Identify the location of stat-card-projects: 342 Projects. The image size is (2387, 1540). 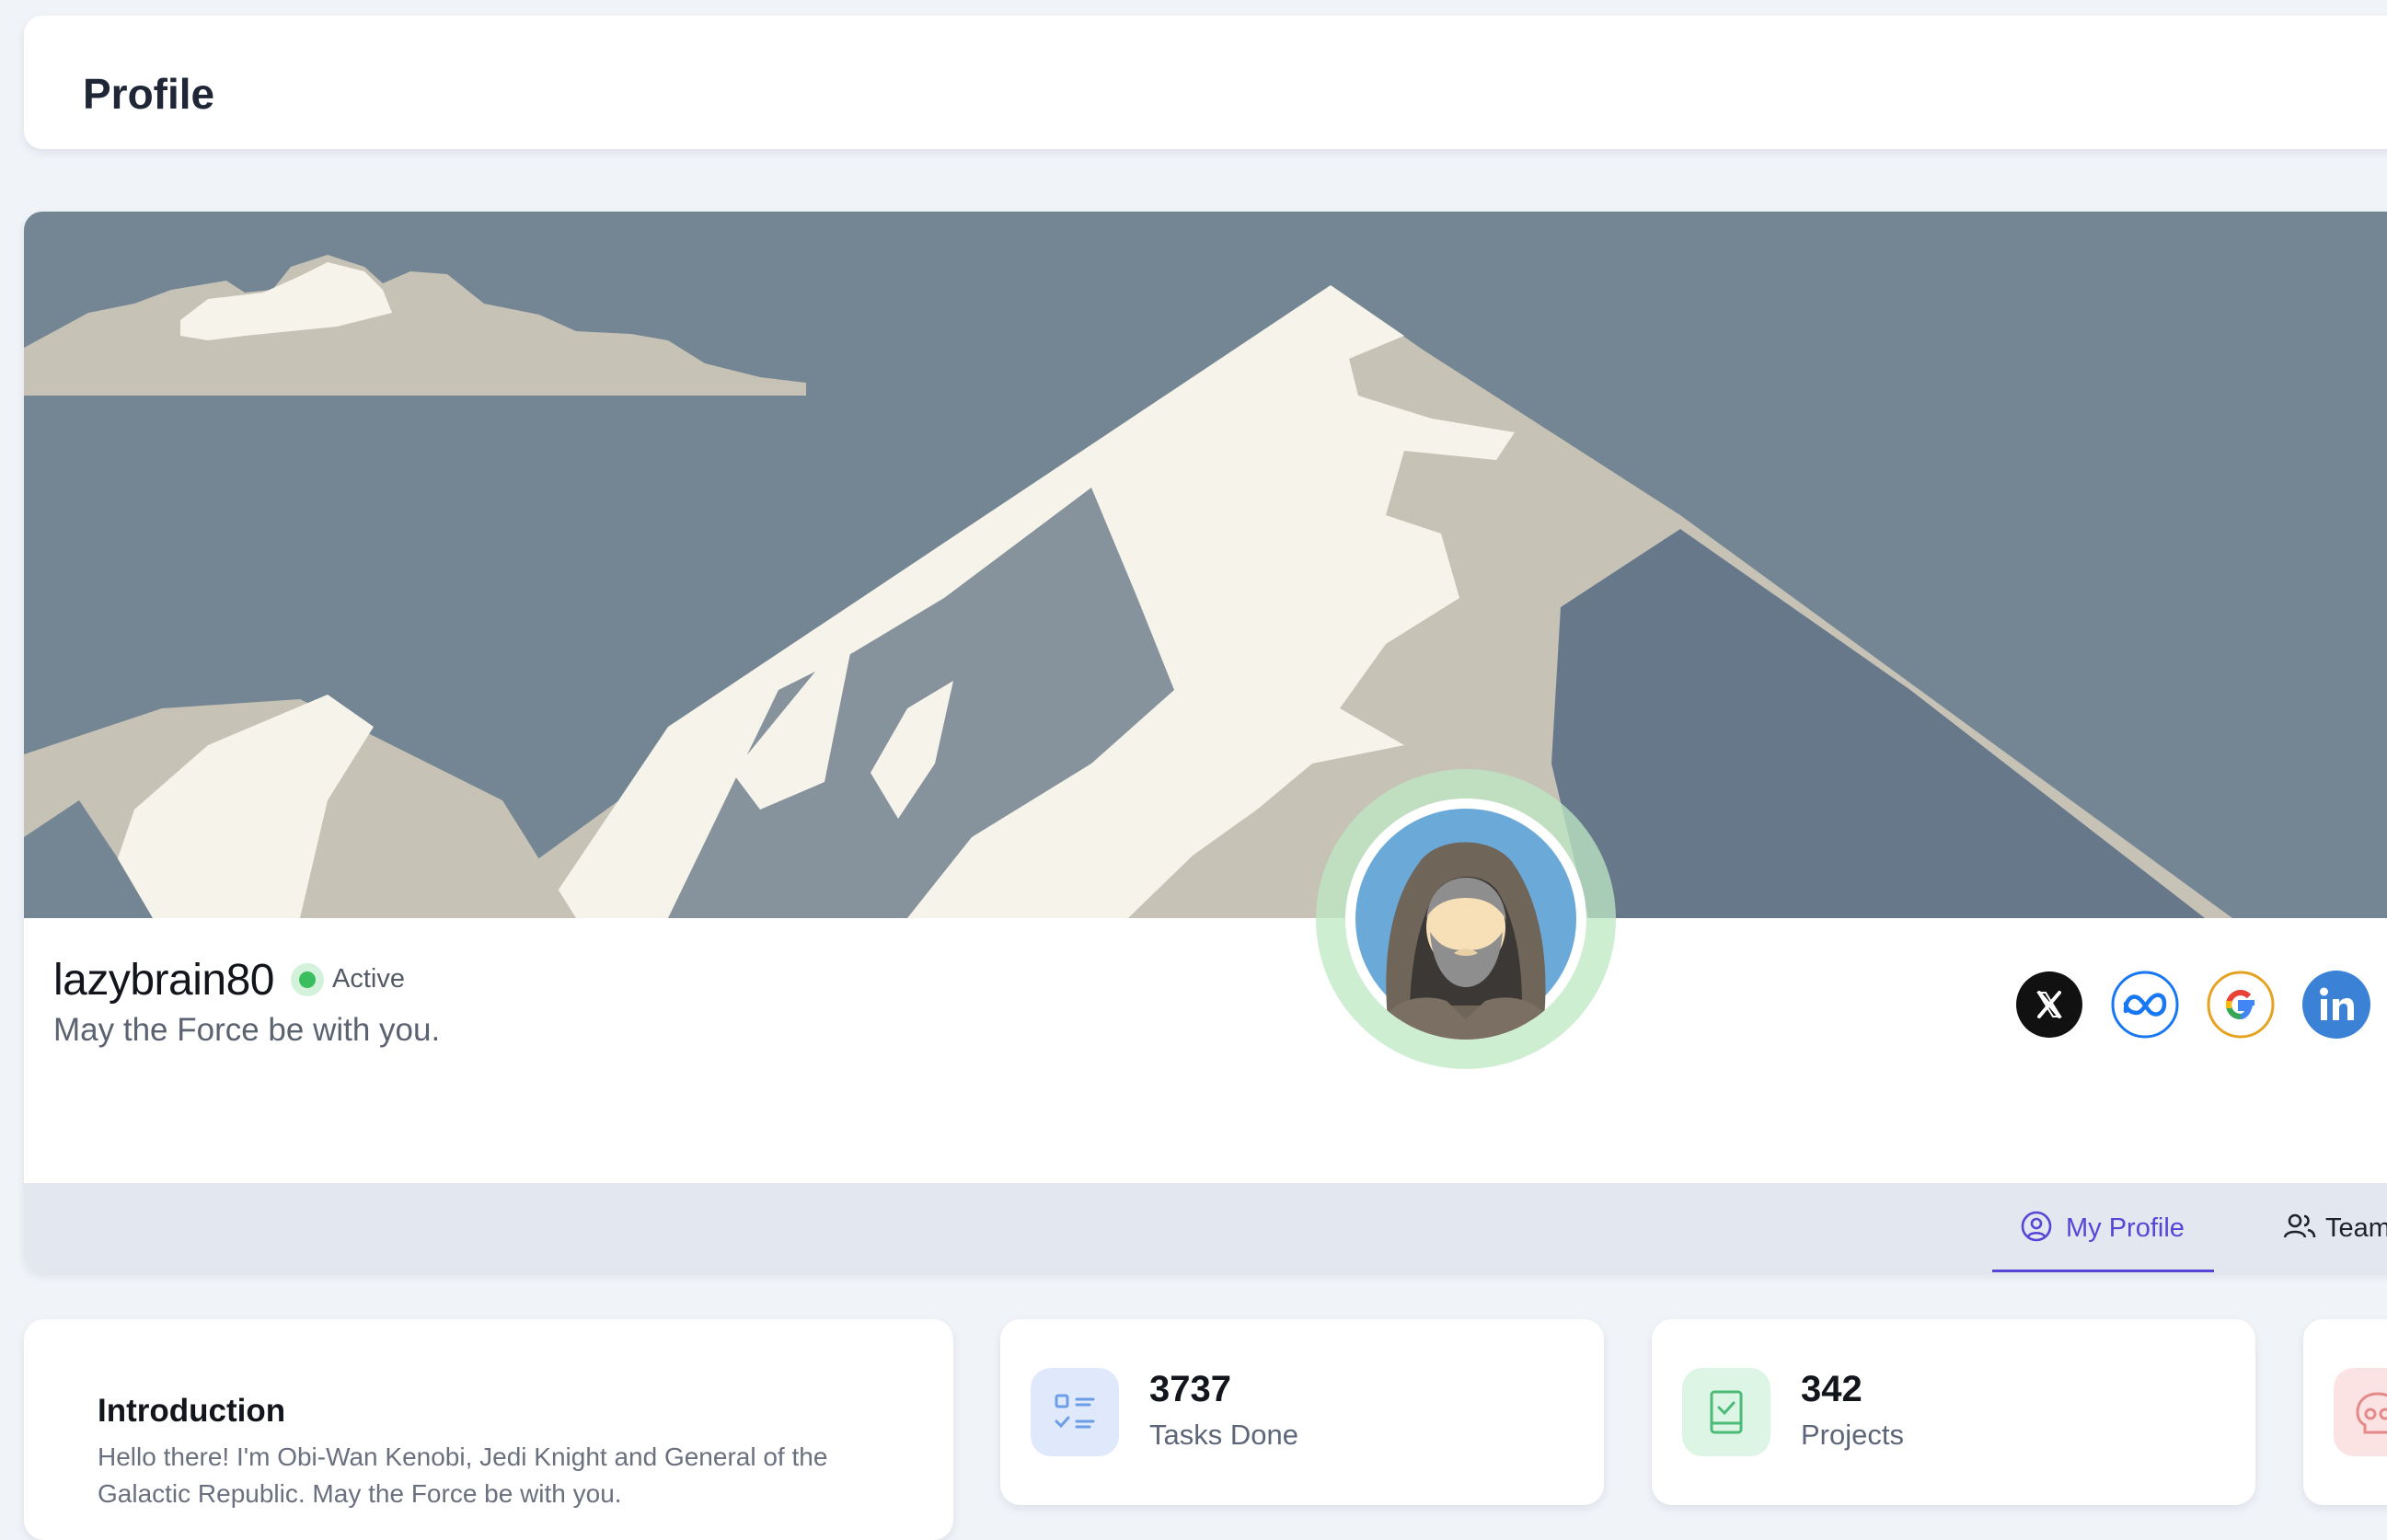
(1954, 1412).